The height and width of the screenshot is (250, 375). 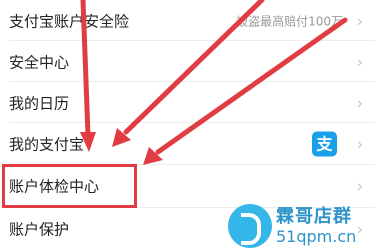 I want to click on arrow-head, so click(x=88, y=142).